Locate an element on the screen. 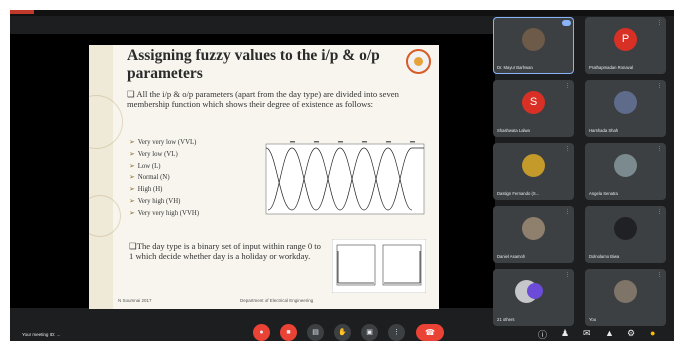  top-strip is located at coordinates (342, 13).